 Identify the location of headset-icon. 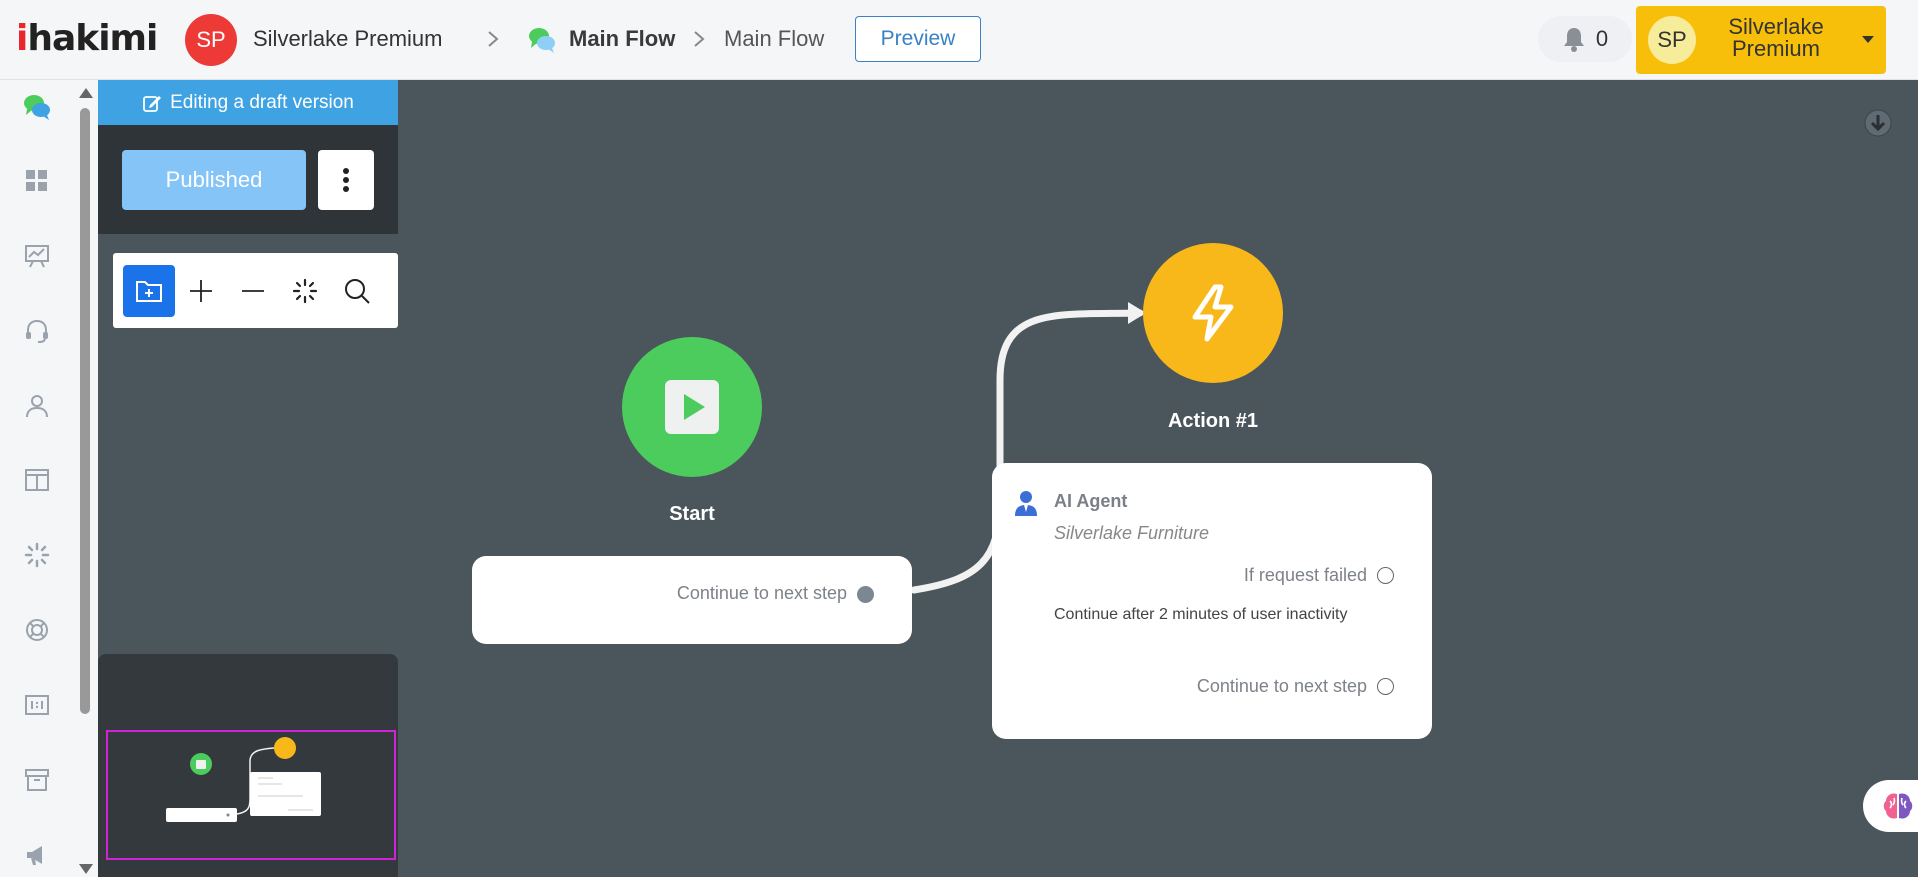
(37, 331).